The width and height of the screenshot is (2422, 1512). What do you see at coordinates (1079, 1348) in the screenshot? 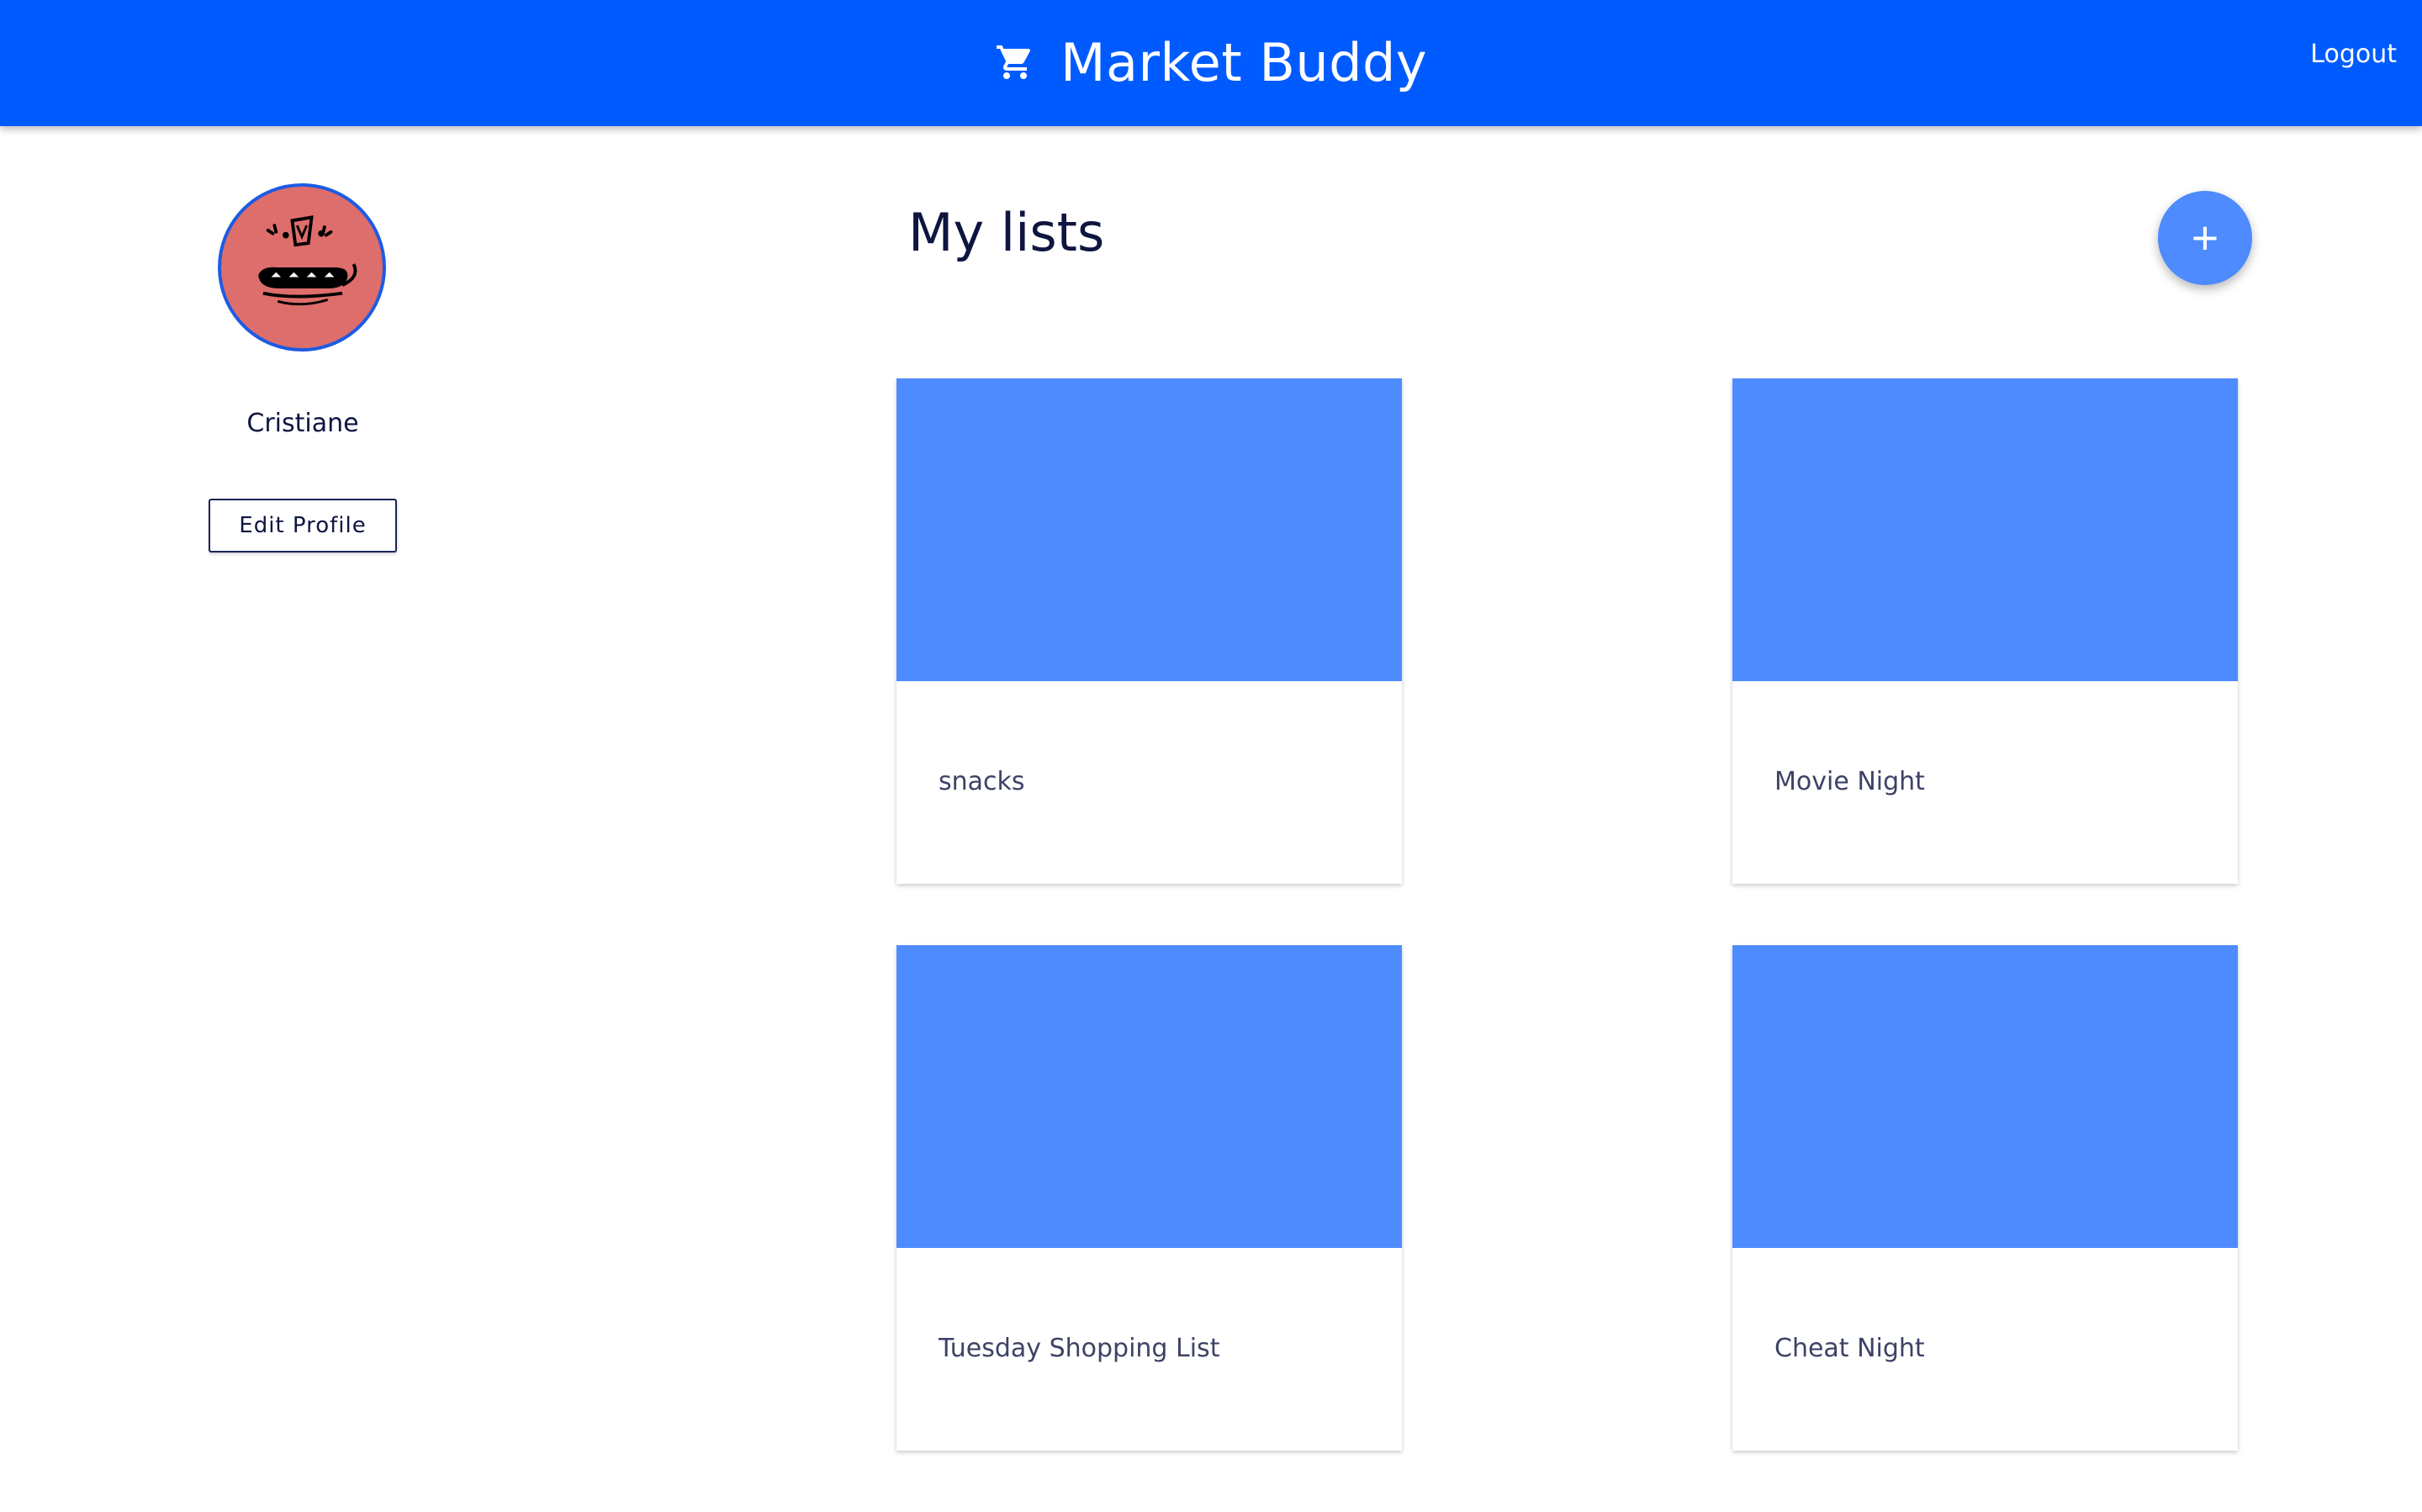
I see `list-card-name: Tuesday Shopping List` at bounding box center [1079, 1348].